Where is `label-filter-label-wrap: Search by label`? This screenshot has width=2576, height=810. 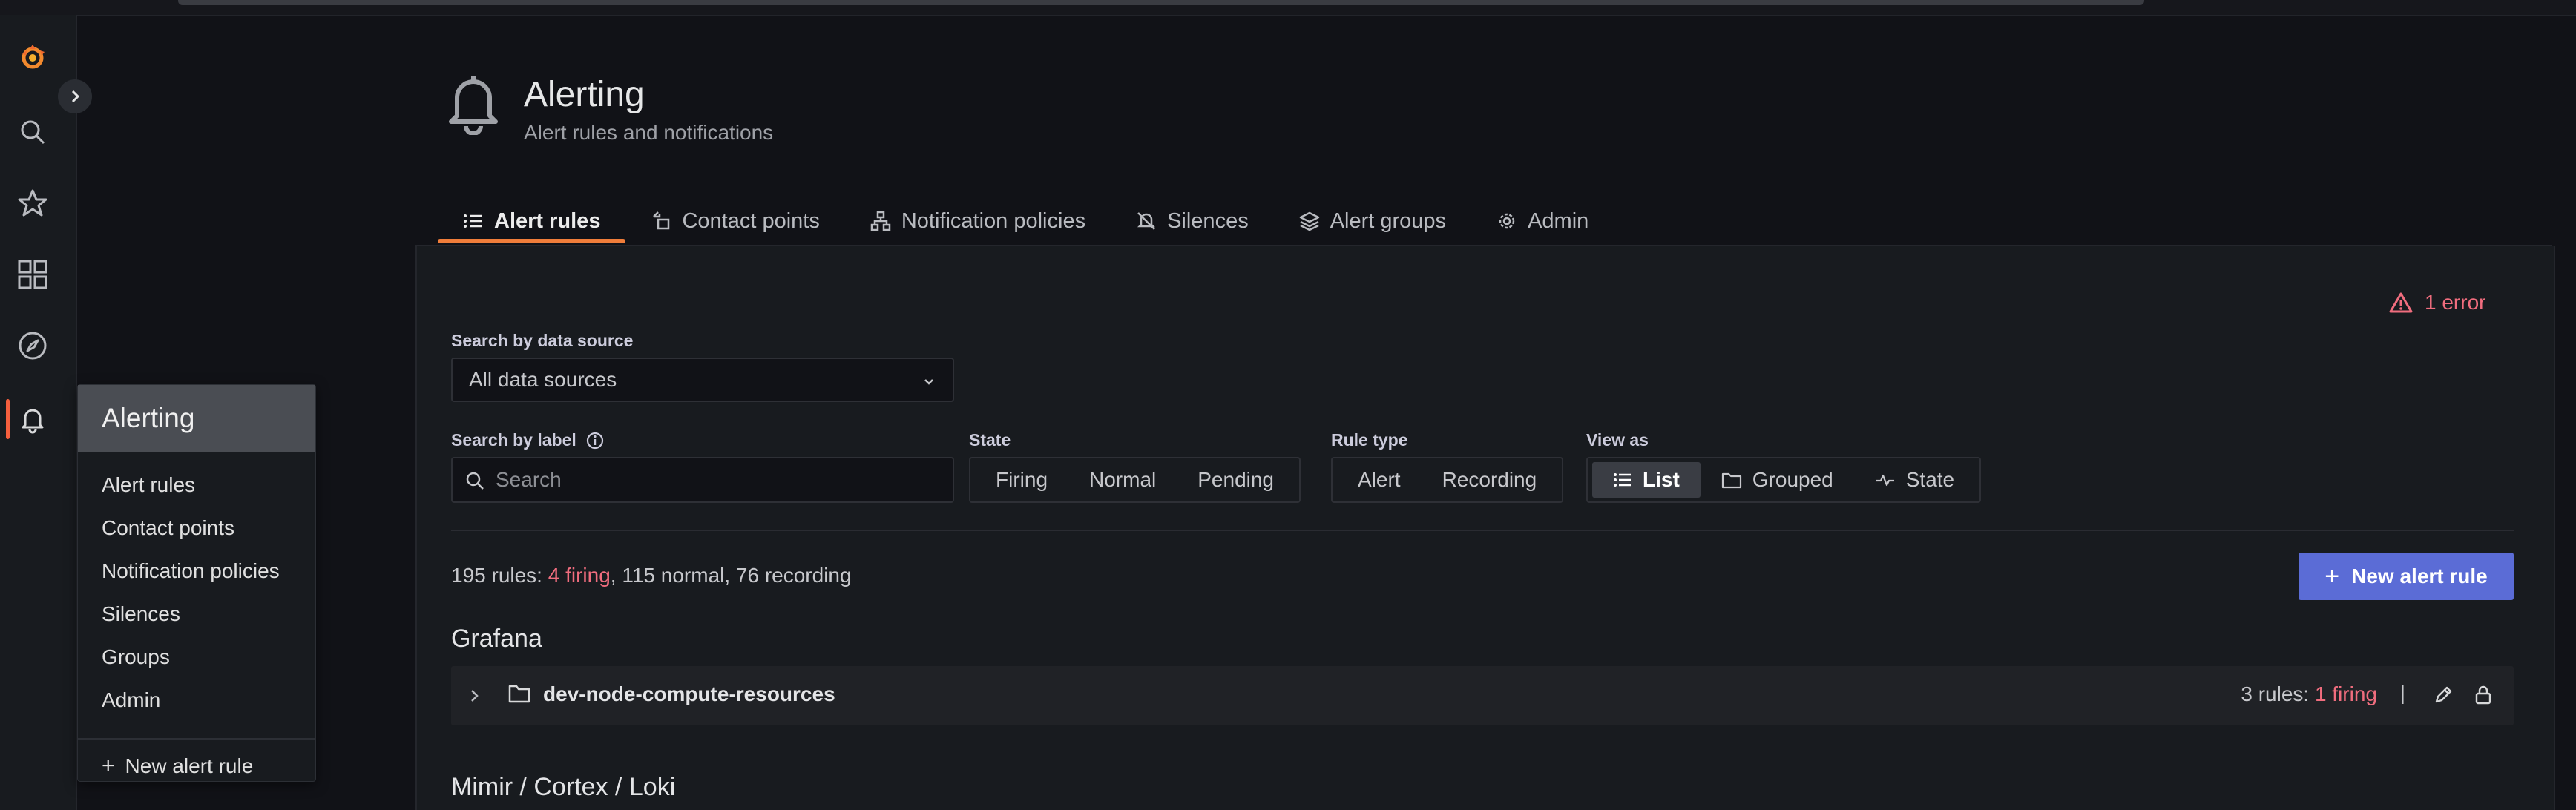 label-filter-label-wrap: Search by label is located at coordinates (528, 440).